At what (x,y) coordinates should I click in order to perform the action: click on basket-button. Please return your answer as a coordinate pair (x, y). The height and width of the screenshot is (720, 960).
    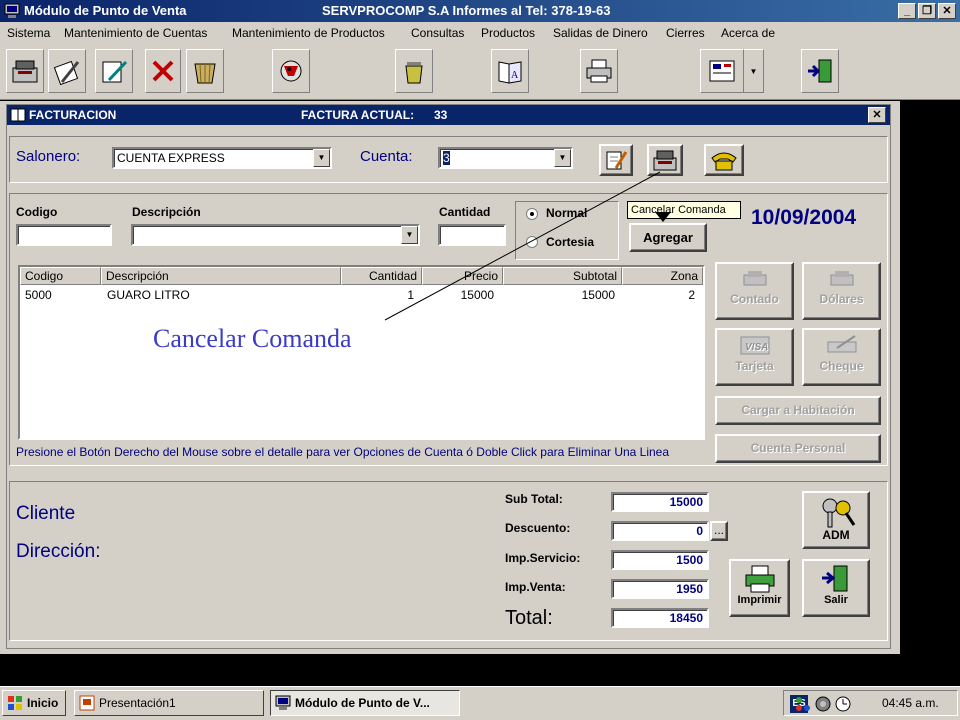
    Looking at the image, I should click on (205, 71).